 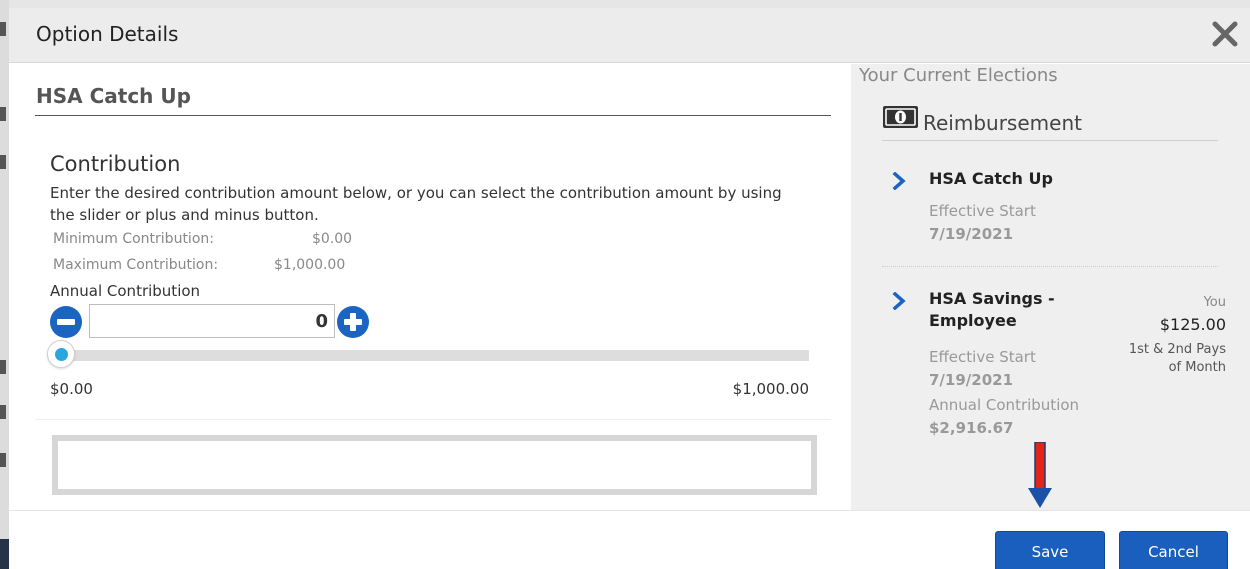 I want to click on cancel-button: Cancel, so click(x=1173, y=550).